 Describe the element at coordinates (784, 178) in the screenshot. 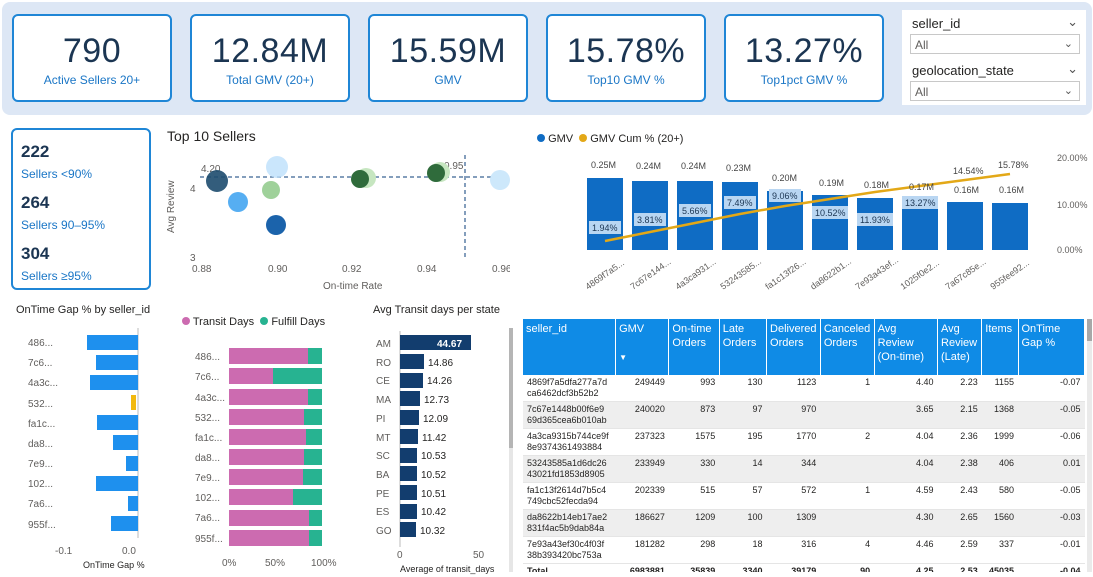

I see `bar-label: 0.20M` at that location.